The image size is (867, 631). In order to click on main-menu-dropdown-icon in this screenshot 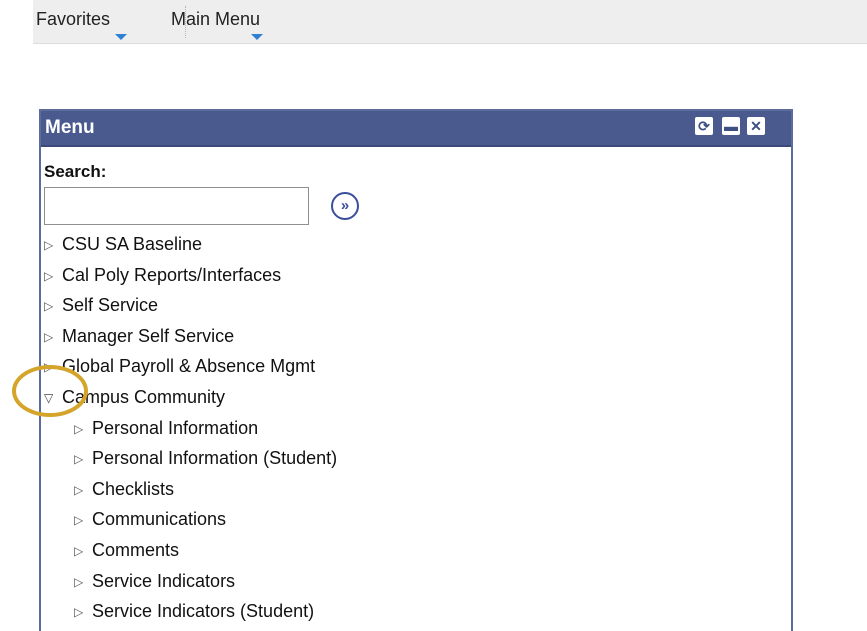, I will do `click(257, 37)`.